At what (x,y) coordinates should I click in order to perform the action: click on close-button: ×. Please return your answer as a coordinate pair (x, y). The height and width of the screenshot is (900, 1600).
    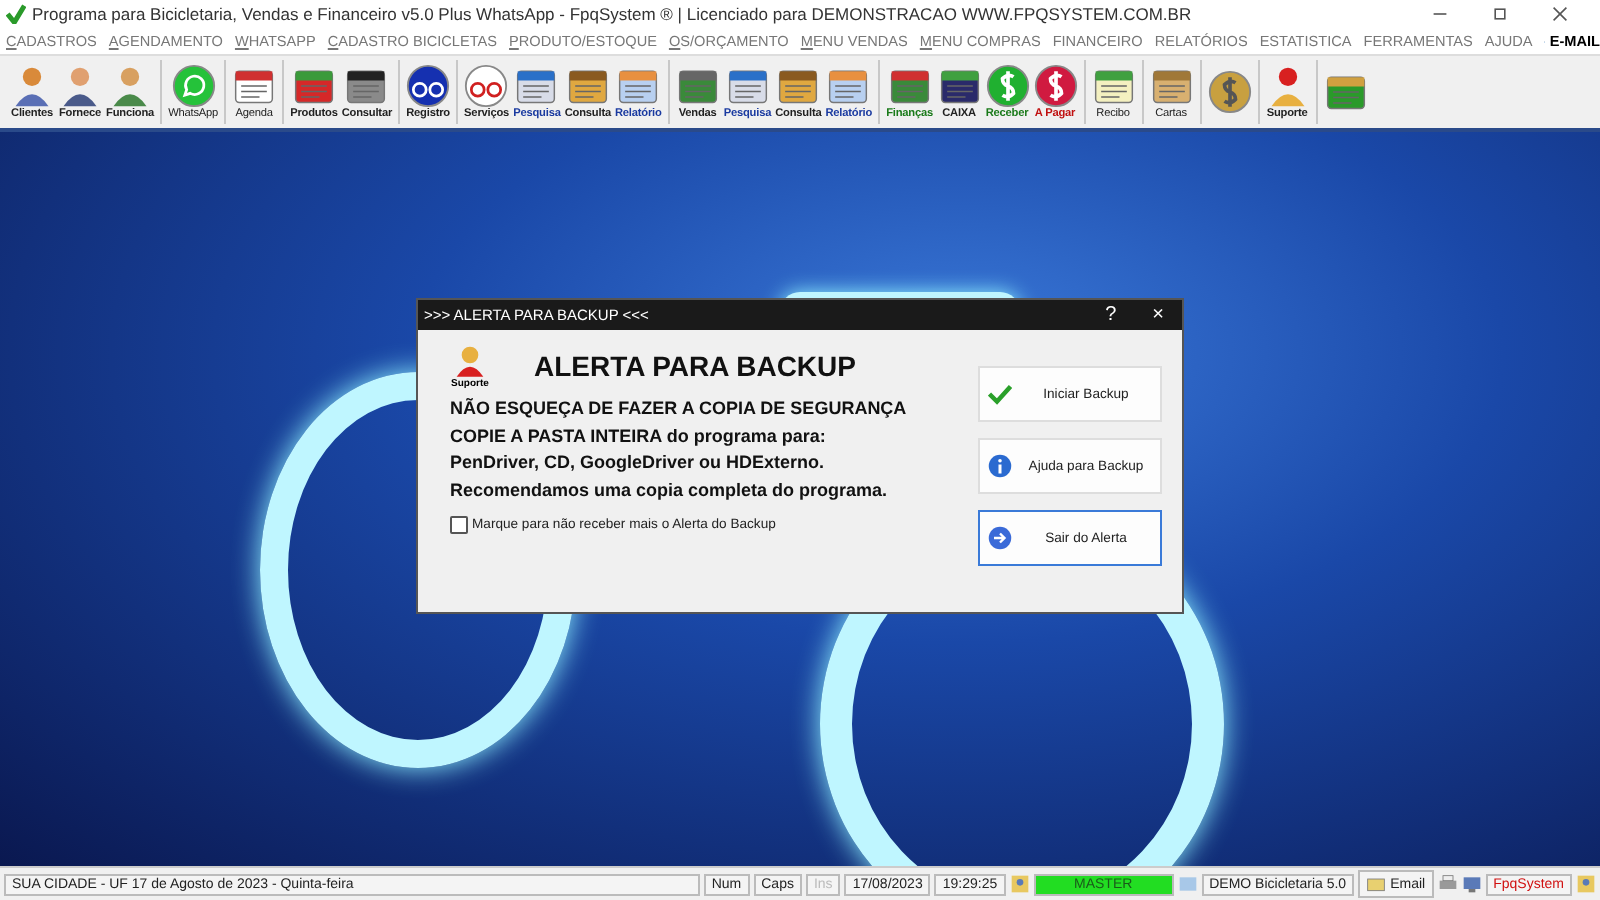
    Looking at the image, I should click on (1158, 315).